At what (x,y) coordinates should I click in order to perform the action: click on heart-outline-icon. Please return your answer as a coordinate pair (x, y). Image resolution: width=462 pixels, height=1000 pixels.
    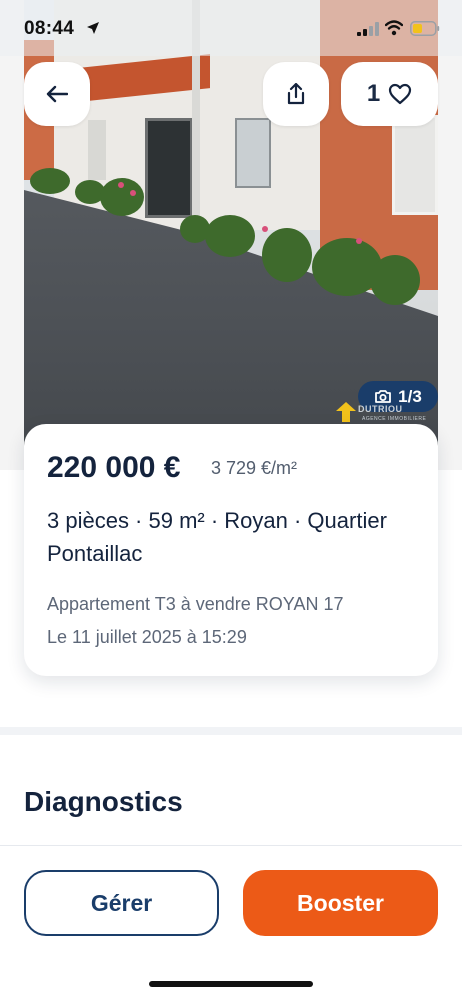
    Looking at the image, I should click on (400, 94).